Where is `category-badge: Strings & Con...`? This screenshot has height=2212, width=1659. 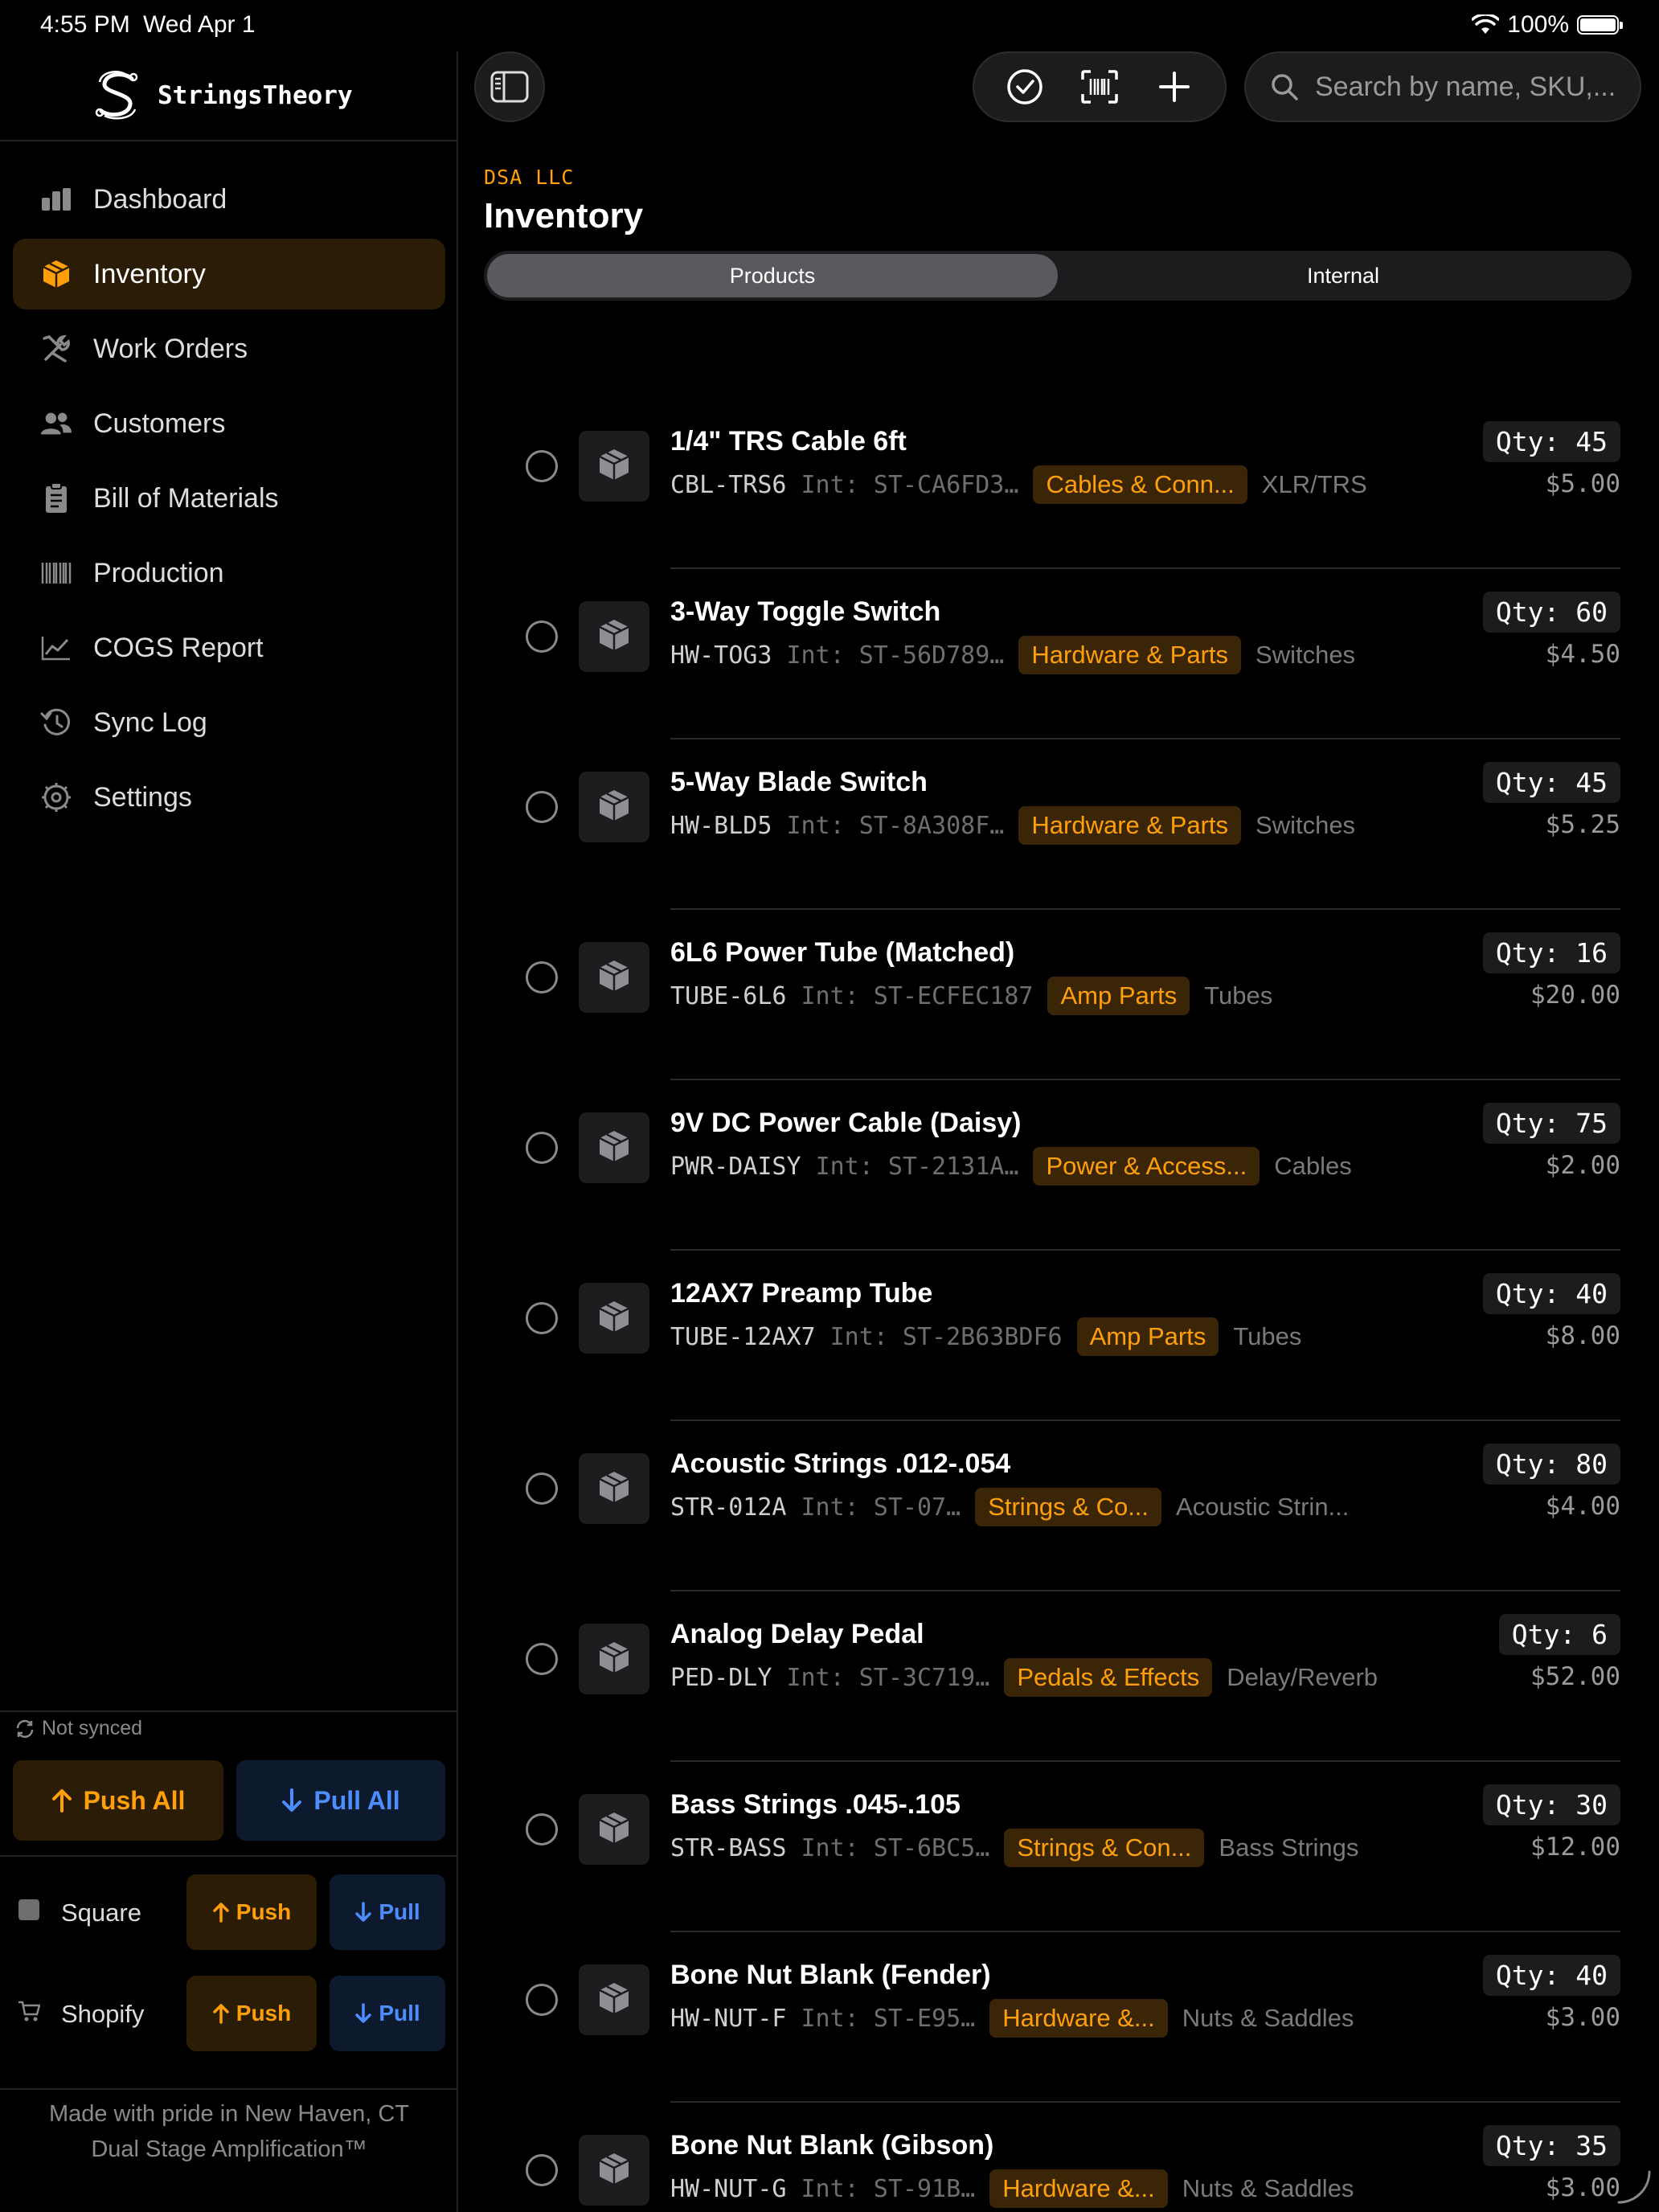 category-badge: Strings & Con... is located at coordinates (1104, 1848).